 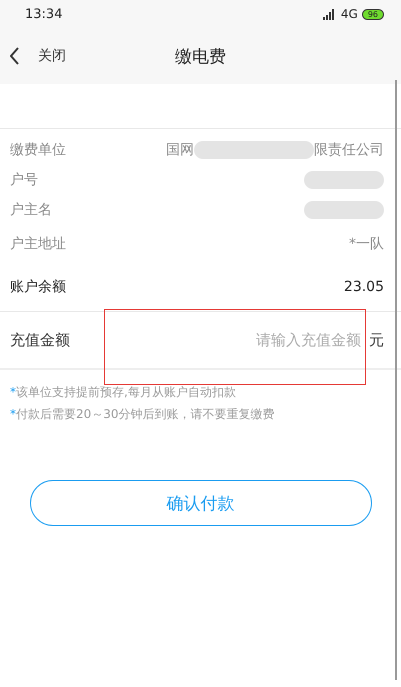 I want to click on signal-icon, so click(x=329, y=14).